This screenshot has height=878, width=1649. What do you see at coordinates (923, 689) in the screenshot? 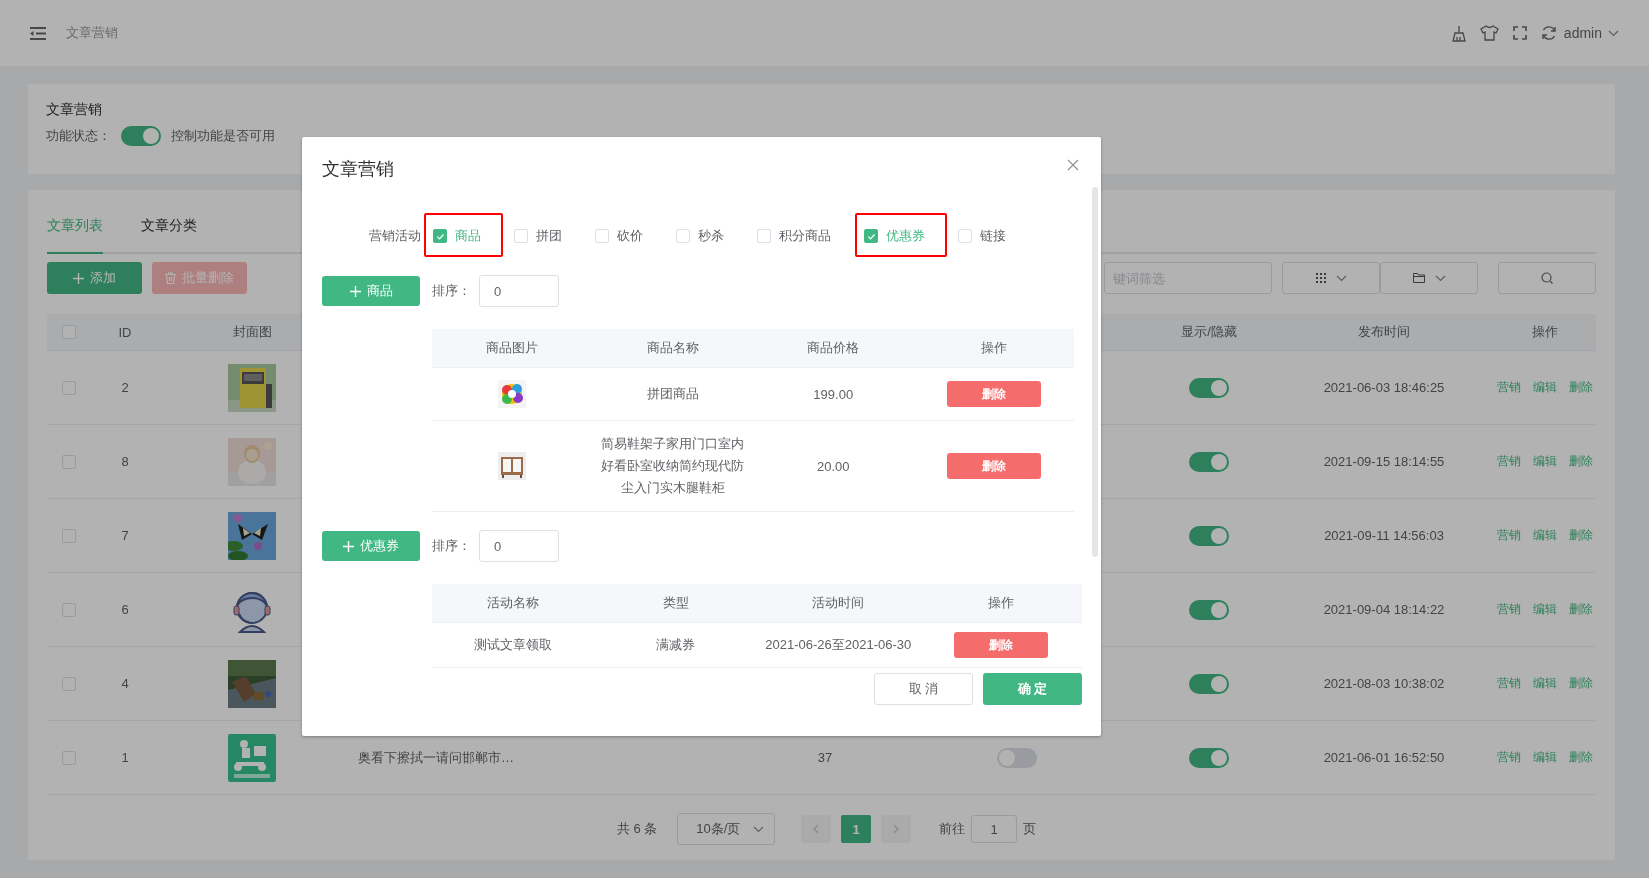
I see `cancel-button: 取 消` at bounding box center [923, 689].